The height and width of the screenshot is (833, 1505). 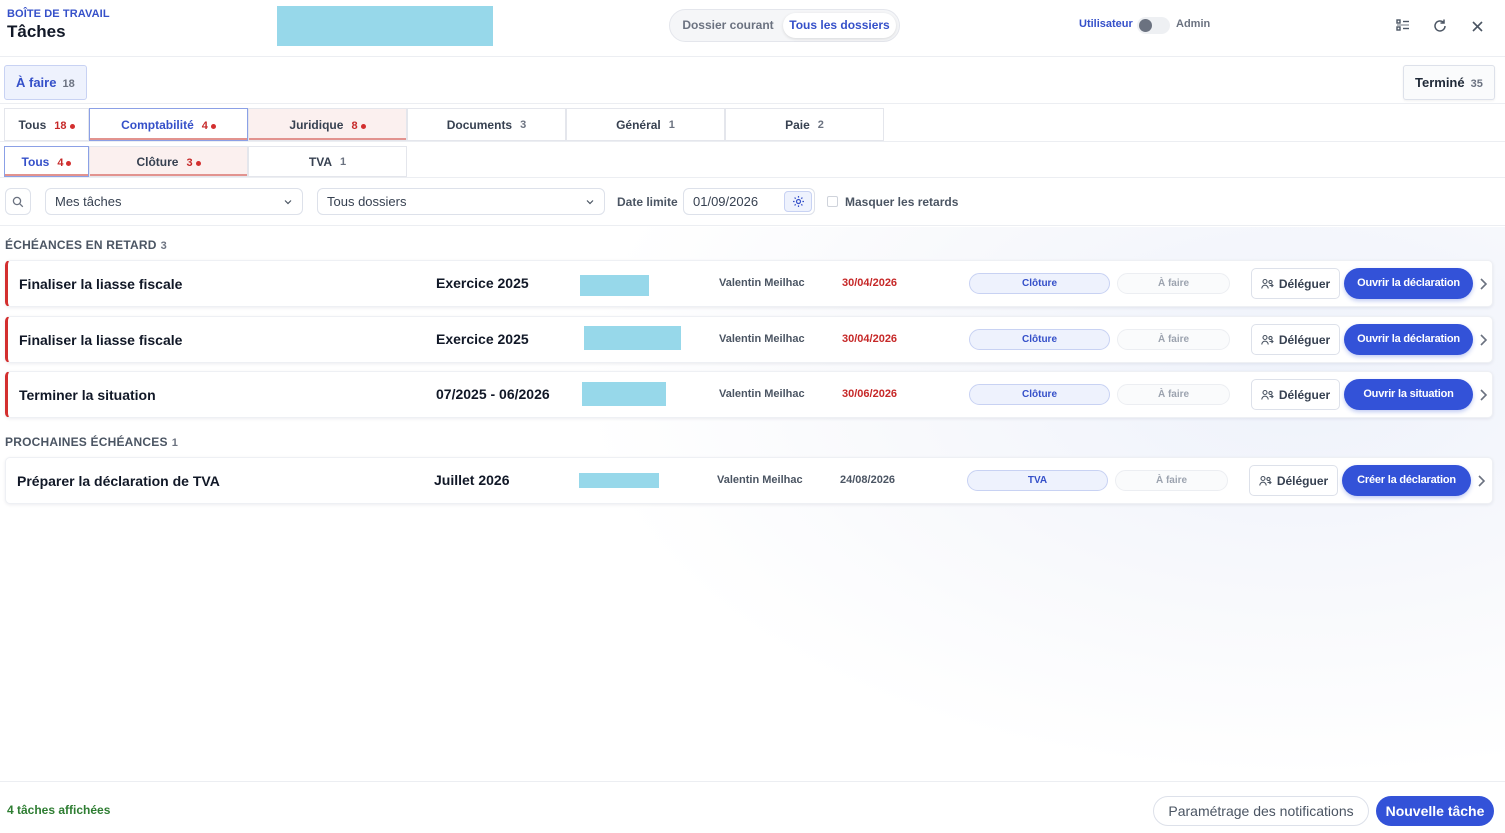 I want to click on list-settings-icon, so click(x=1403, y=26).